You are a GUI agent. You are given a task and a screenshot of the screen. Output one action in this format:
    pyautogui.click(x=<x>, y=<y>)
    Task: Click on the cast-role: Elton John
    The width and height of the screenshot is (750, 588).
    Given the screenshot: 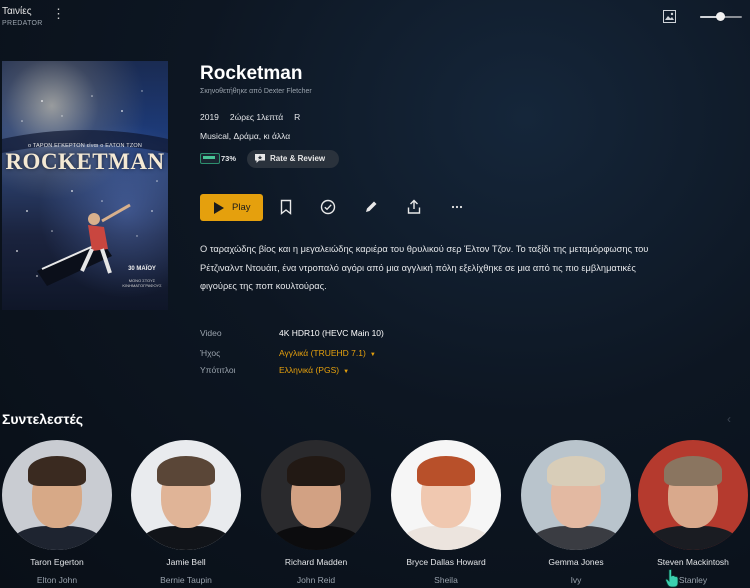 What is the action you would take?
    pyautogui.click(x=57, y=580)
    